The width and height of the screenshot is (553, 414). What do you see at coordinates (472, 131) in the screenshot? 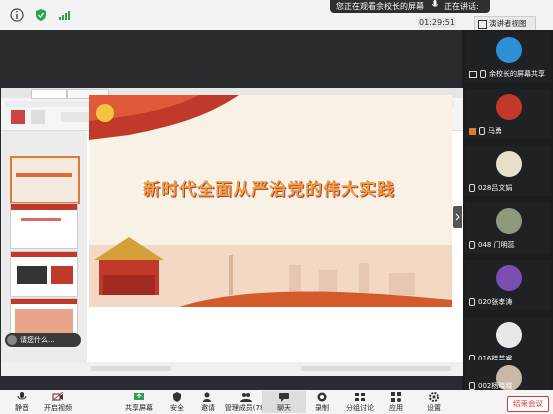
I see `host-icon` at bounding box center [472, 131].